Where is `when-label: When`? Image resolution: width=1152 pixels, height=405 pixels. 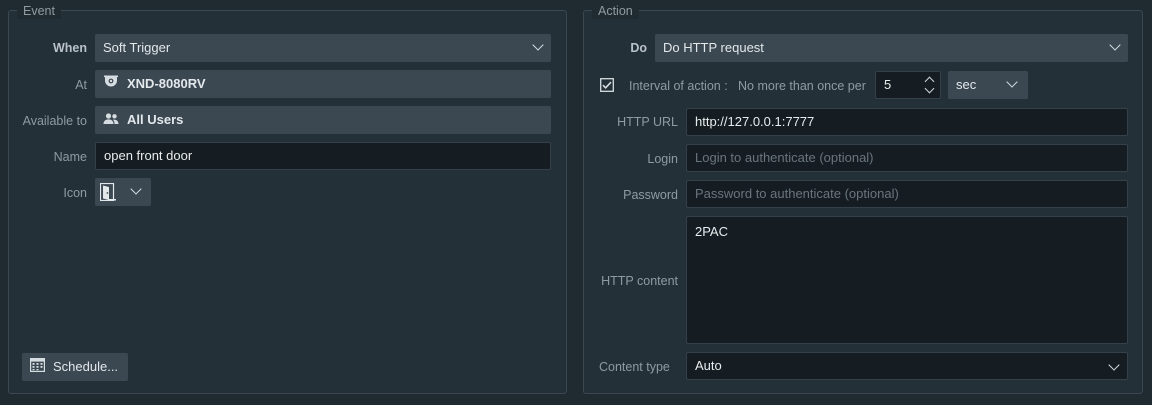
when-label: When is located at coordinates (69, 48).